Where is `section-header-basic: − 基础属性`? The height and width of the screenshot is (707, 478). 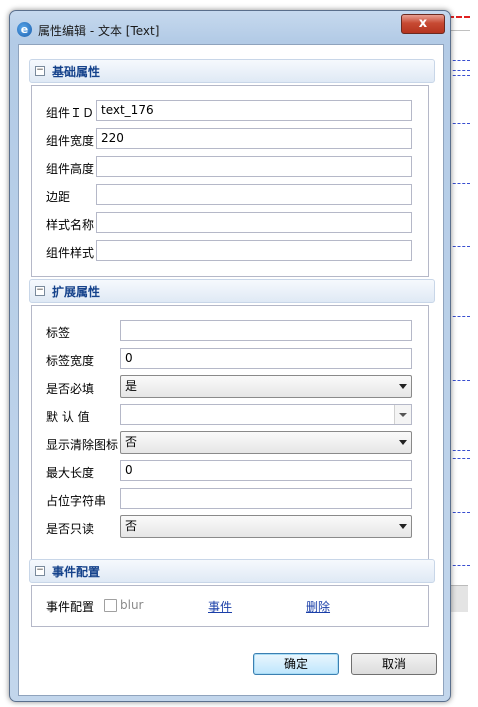
section-header-basic: − 基础属性 is located at coordinates (232, 71).